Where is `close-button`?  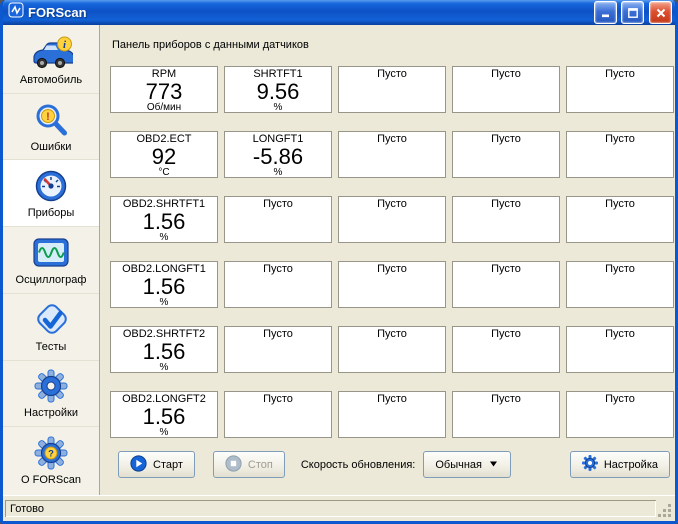 close-button is located at coordinates (660, 12).